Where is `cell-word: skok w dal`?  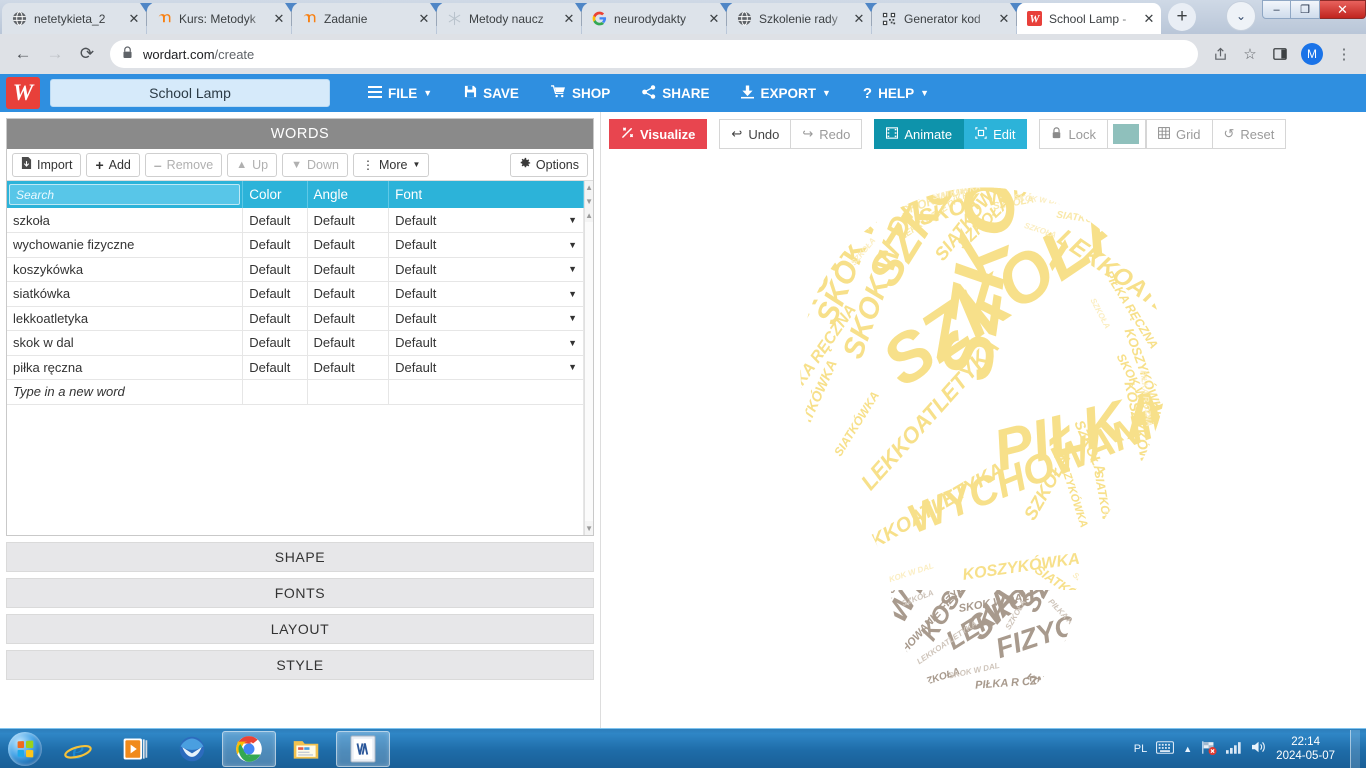 cell-word: skok w dal is located at coordinates (125, 343).